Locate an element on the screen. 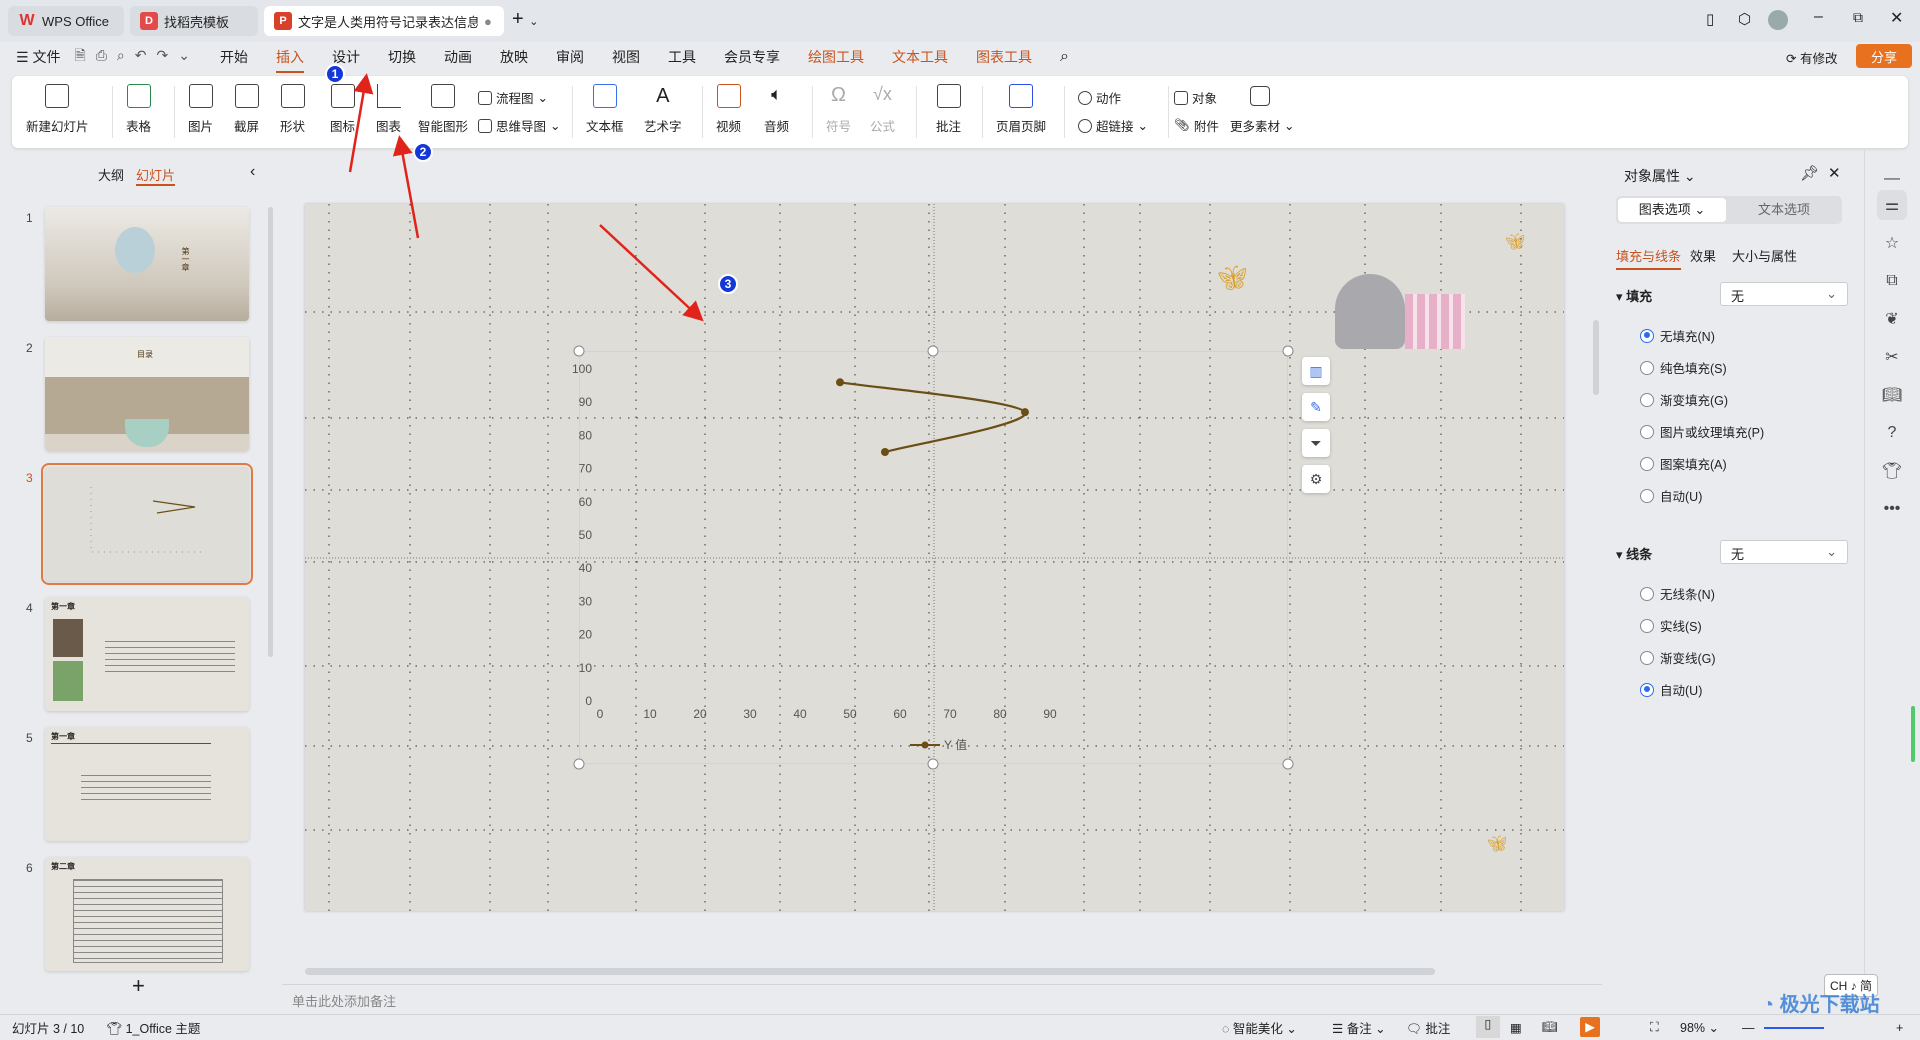  line-dropdown: 无 ⌄ is located at coordinates (1784, 552).